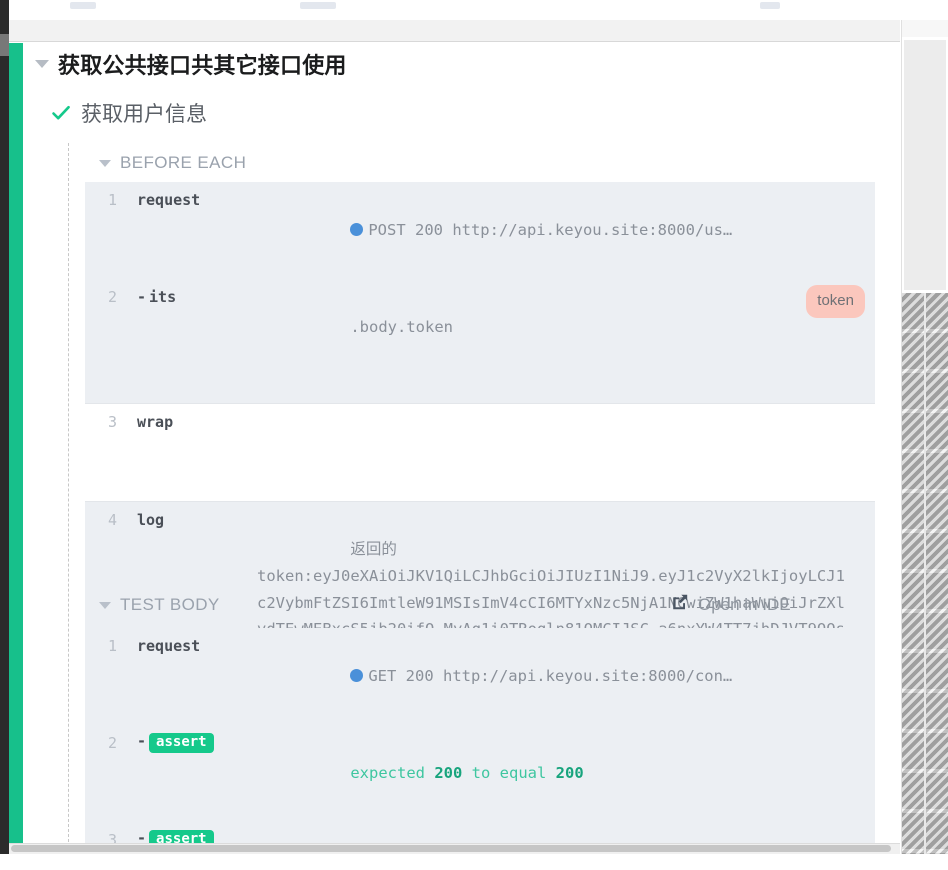 The image size is (948, 870). What do you see at coordinates (392, 772) in the screenshot?
I see `assert-prefix: expected` at bounding box center [392, 772].